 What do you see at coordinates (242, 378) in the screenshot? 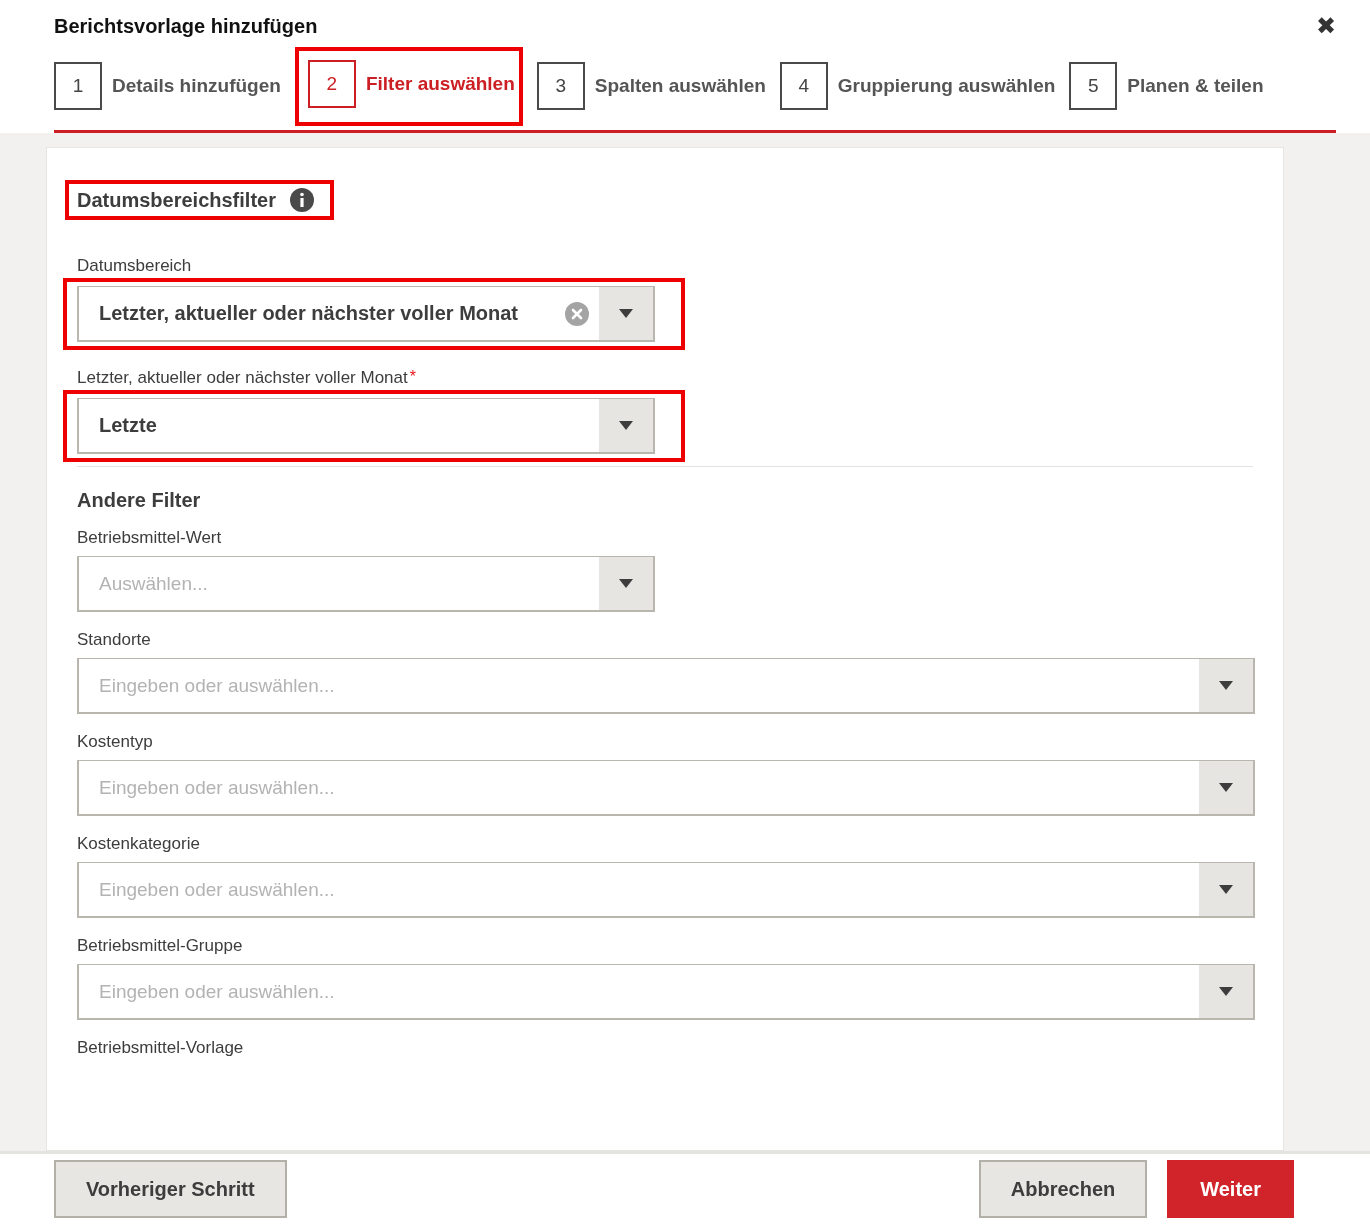
I see `field-label: Letzter, aktueller oder nächster voller Monat` at bounding box center [242, 378].